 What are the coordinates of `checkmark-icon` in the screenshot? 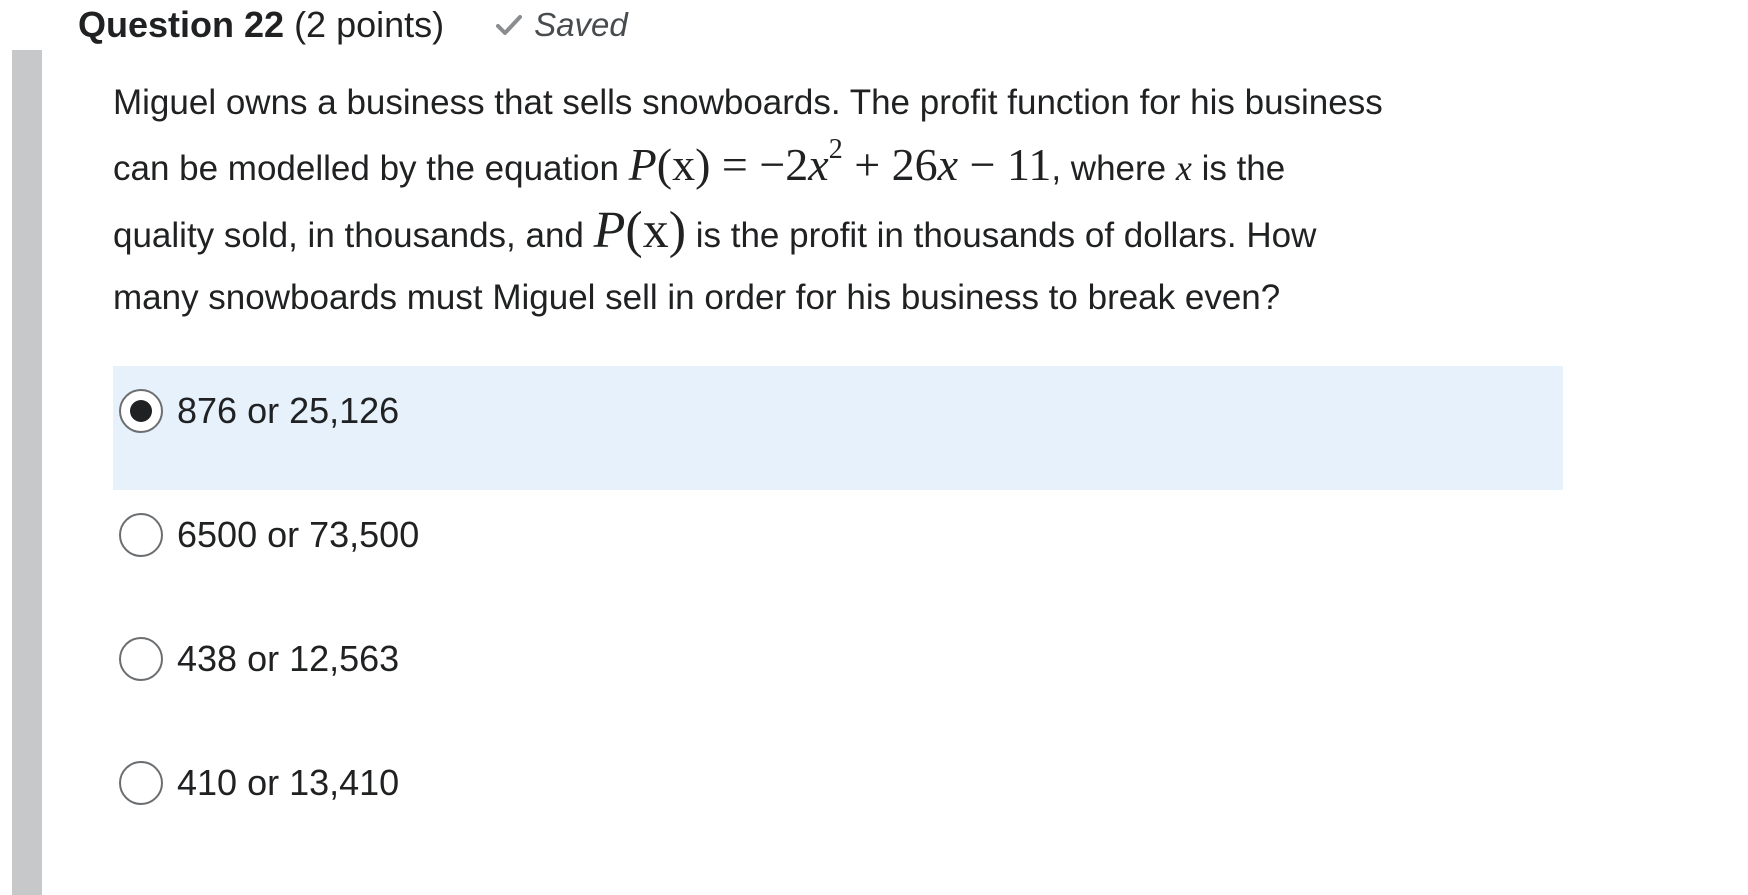 It's located at (509, 25).